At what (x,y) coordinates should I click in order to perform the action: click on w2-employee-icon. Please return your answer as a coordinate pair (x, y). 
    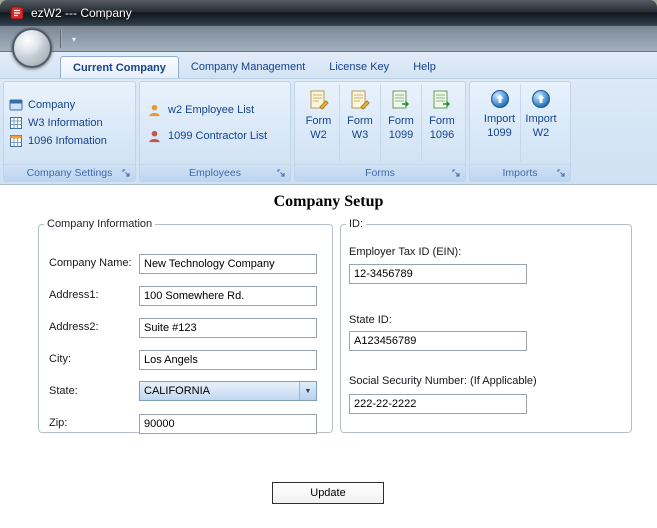
    Looking at the image, I should click on (154, 110).